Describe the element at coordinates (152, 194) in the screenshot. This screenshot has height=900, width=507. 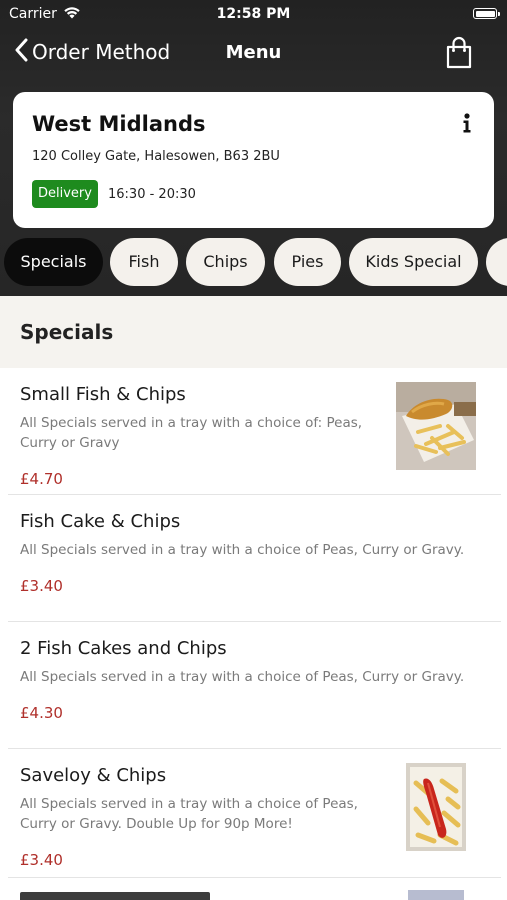
I see `opening-hours: 16:30 - 20:30` at that location.